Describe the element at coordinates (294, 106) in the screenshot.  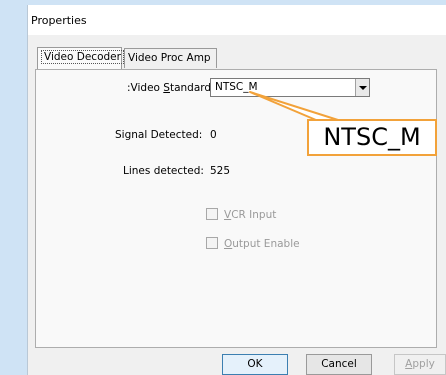
I see `callout-pointer` at that location.